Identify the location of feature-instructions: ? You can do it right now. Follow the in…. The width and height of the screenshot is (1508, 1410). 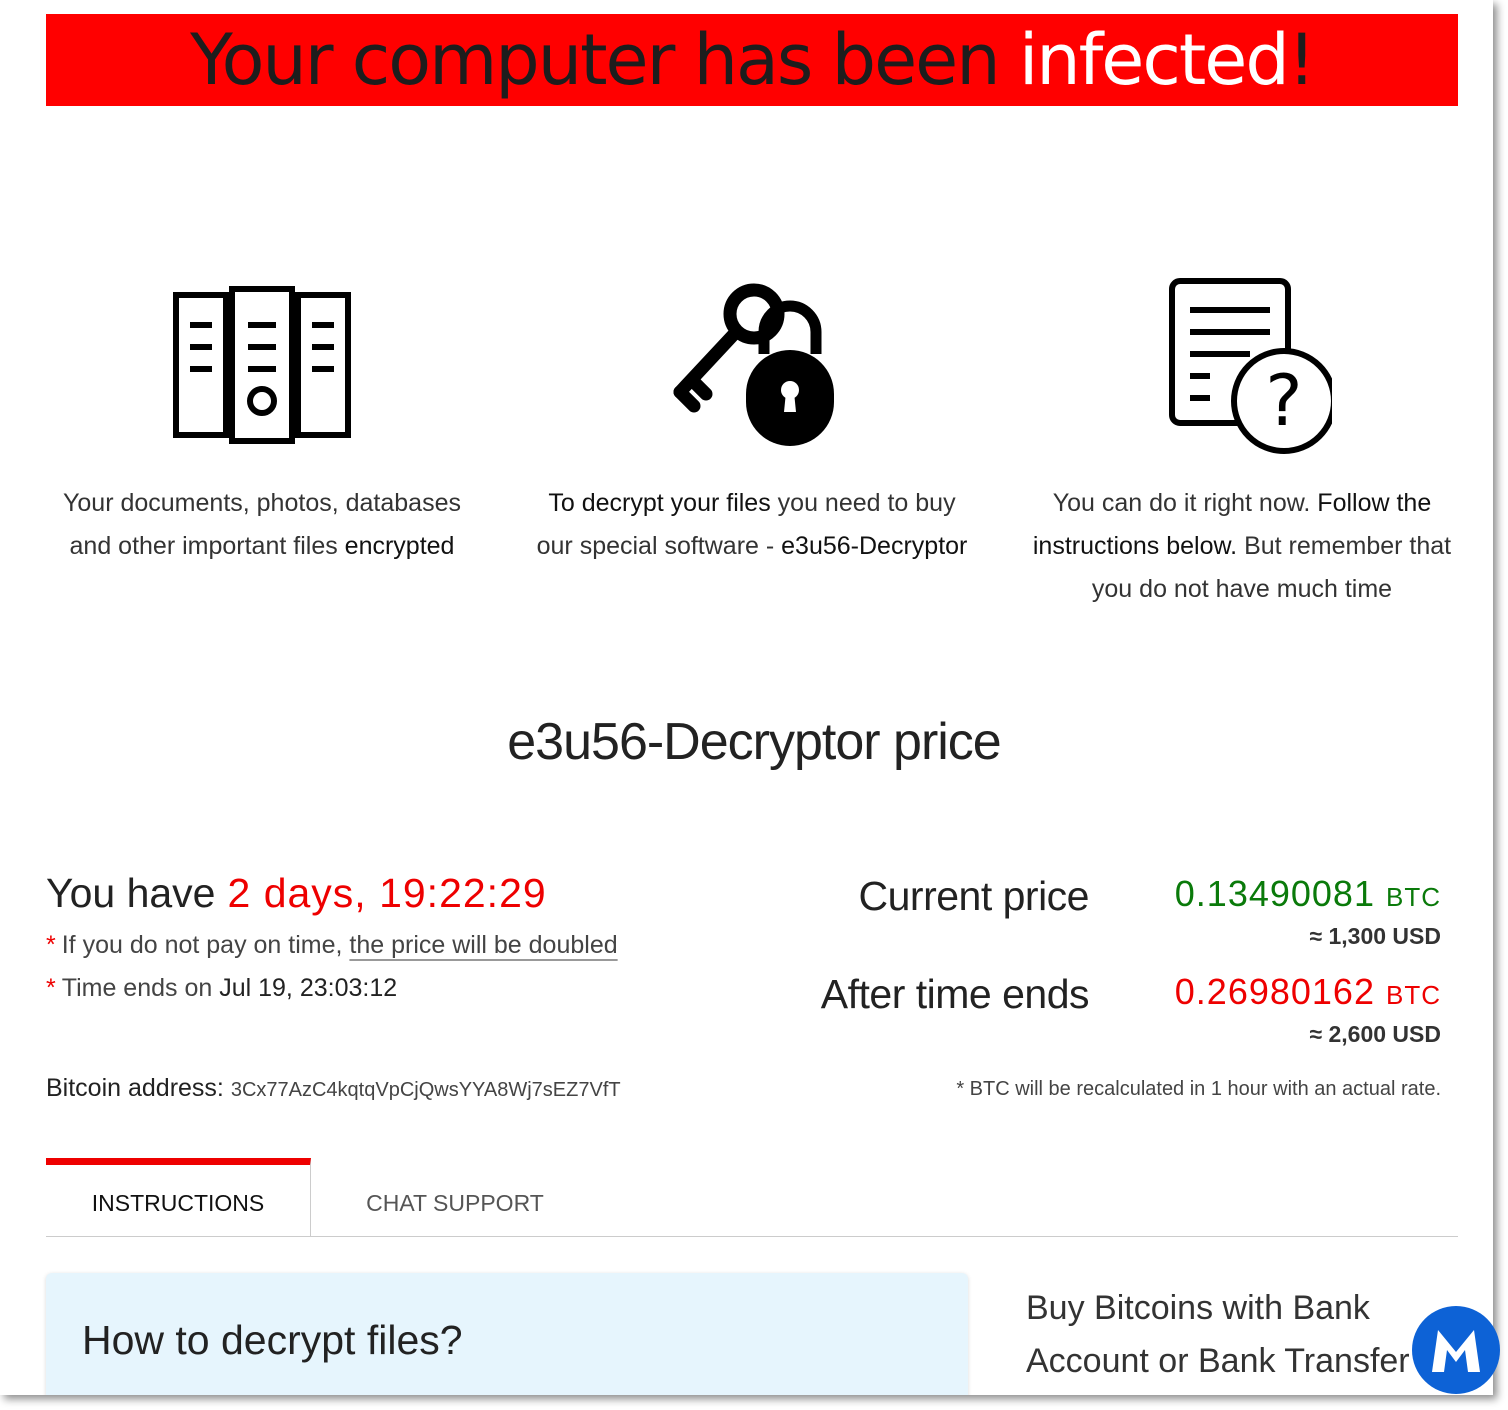
(1242, 440).